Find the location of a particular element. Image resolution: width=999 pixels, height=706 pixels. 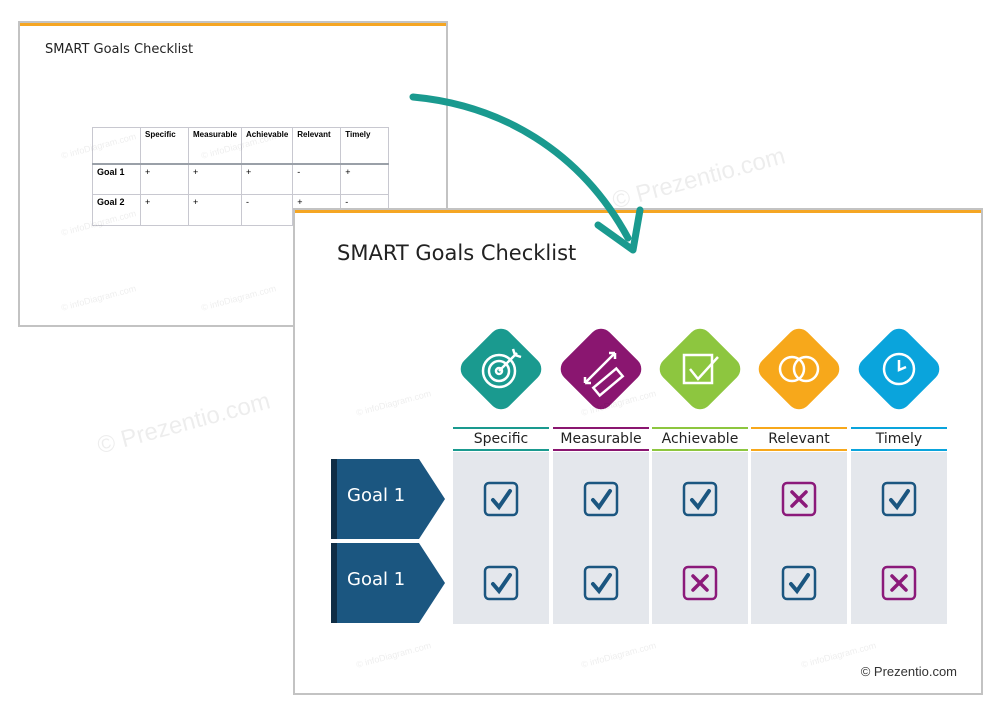

criterion-header: Measurable is located at coordinates (601, 439).